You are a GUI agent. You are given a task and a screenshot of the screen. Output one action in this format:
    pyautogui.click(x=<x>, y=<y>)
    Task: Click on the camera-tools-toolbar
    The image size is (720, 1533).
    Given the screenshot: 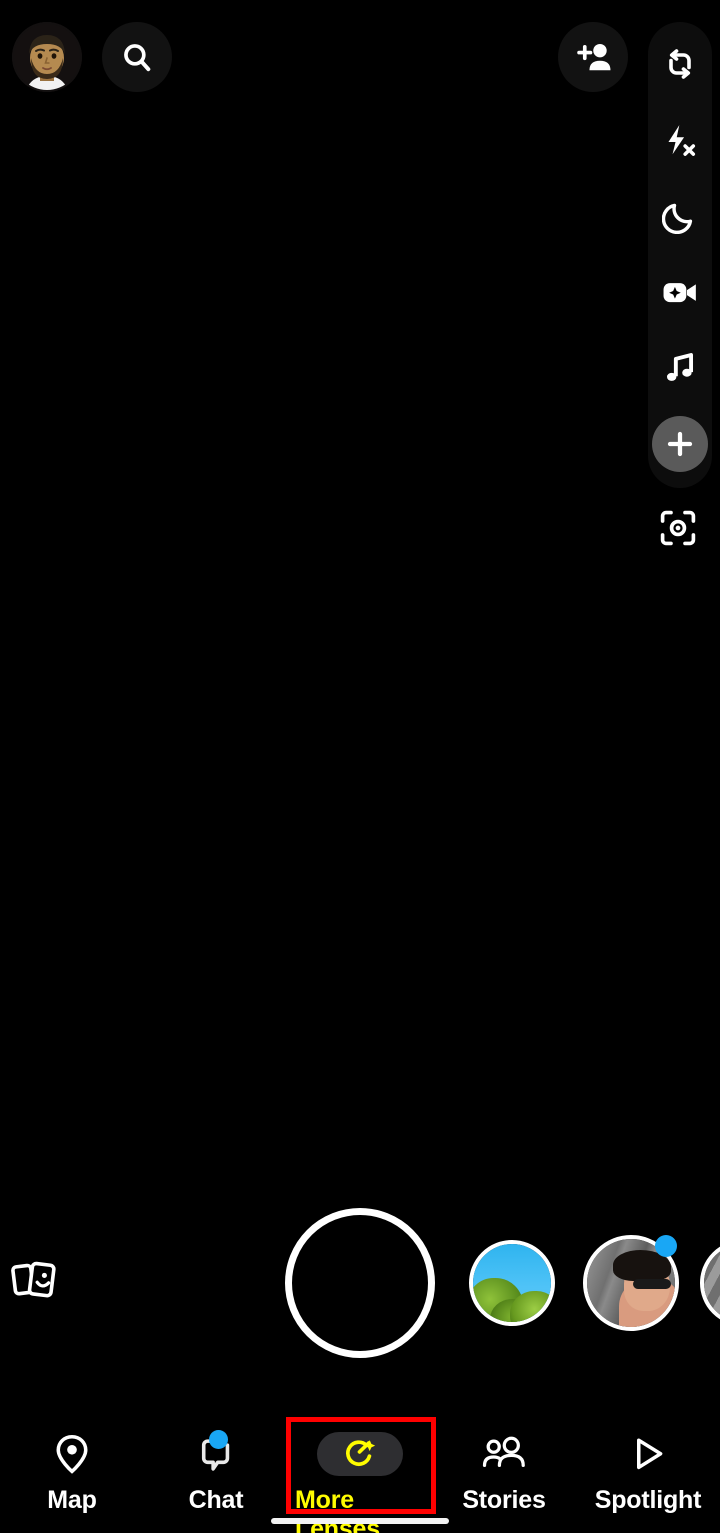 What is the action you would take?
    pyautogui.click(x=680, y=255)
    